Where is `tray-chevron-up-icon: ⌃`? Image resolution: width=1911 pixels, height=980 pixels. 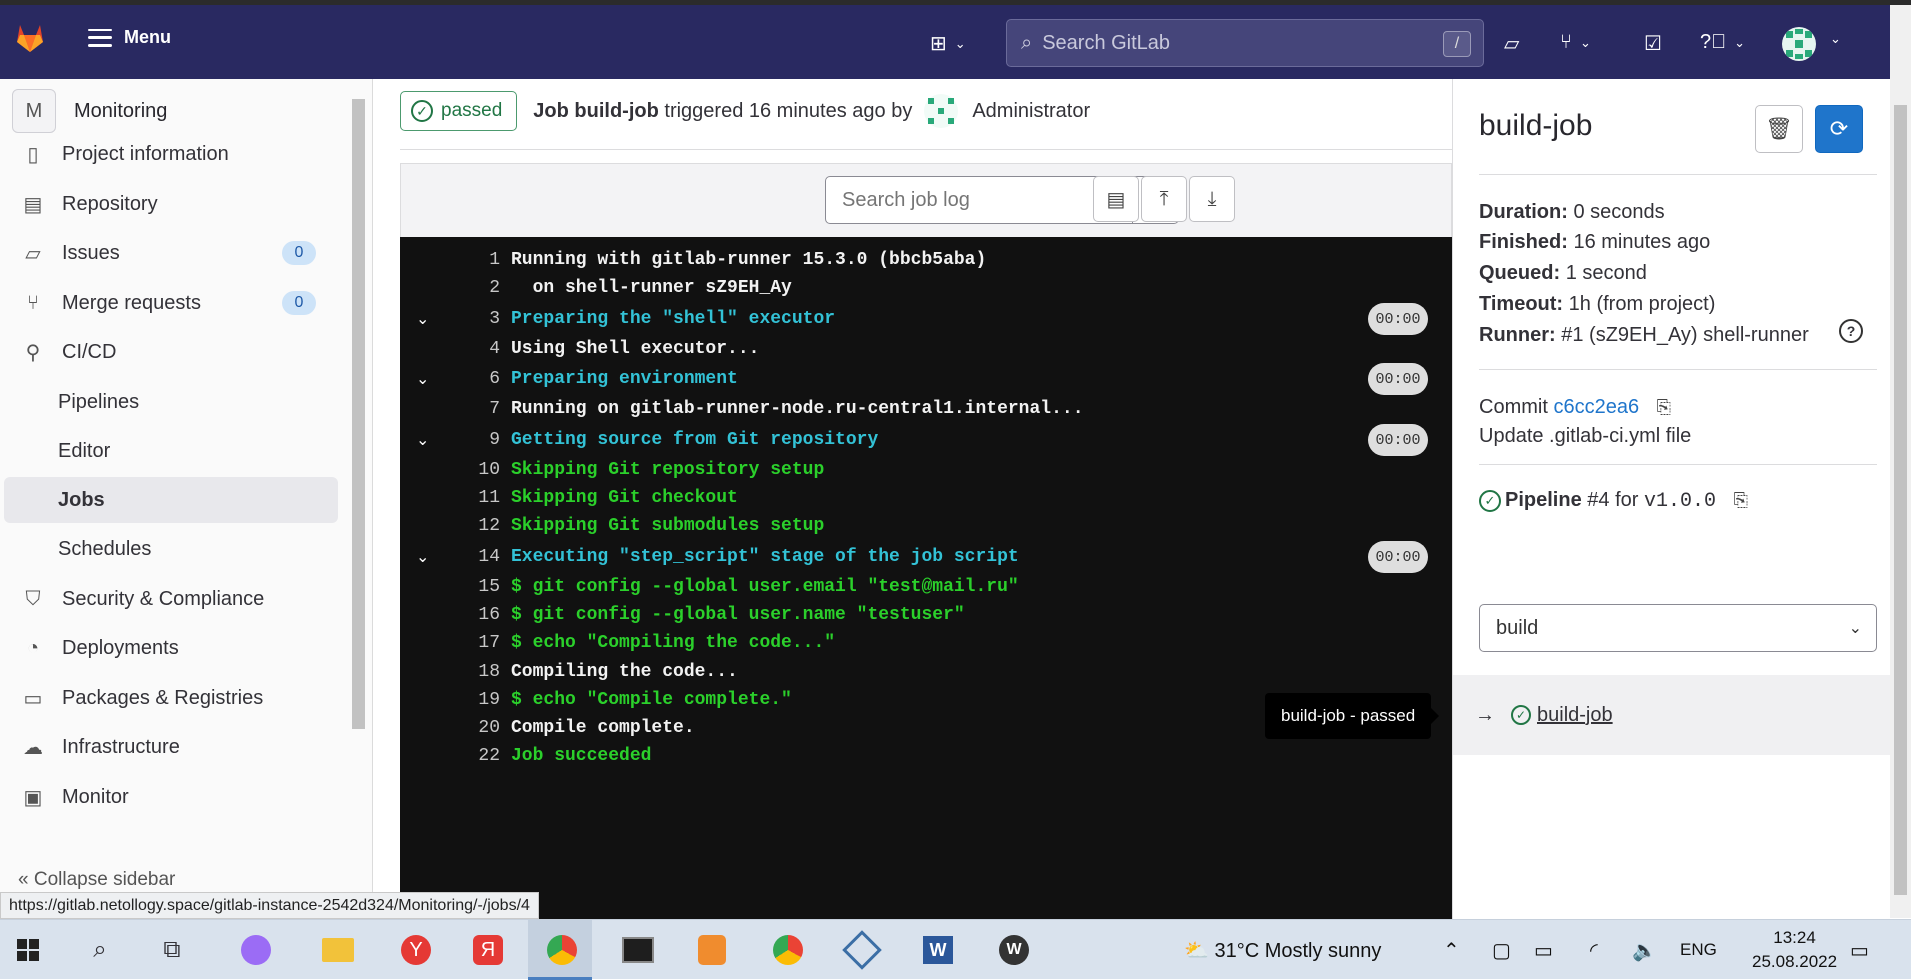 tray-chevron-up-icon: ⌃ is located at coordinates (1451, 950).